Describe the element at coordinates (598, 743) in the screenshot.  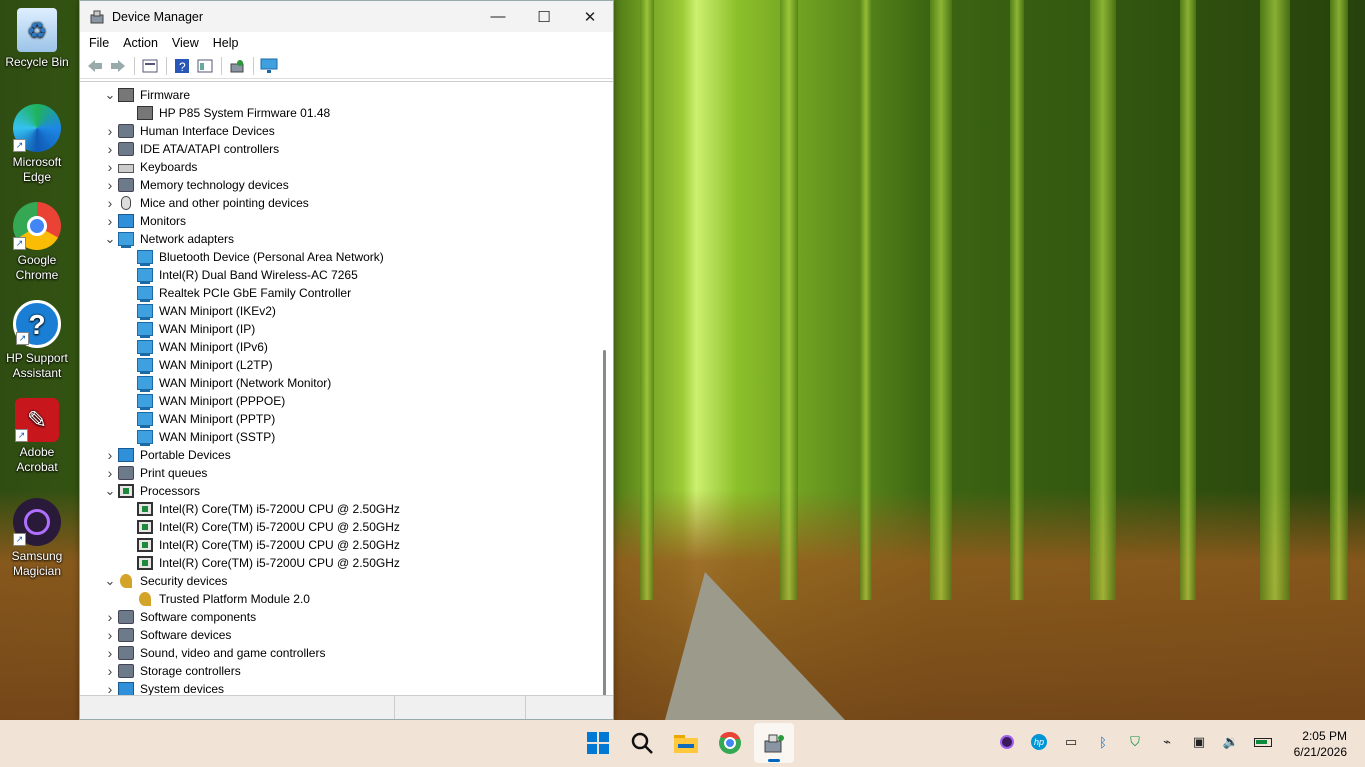
I see `start-button` at that location.